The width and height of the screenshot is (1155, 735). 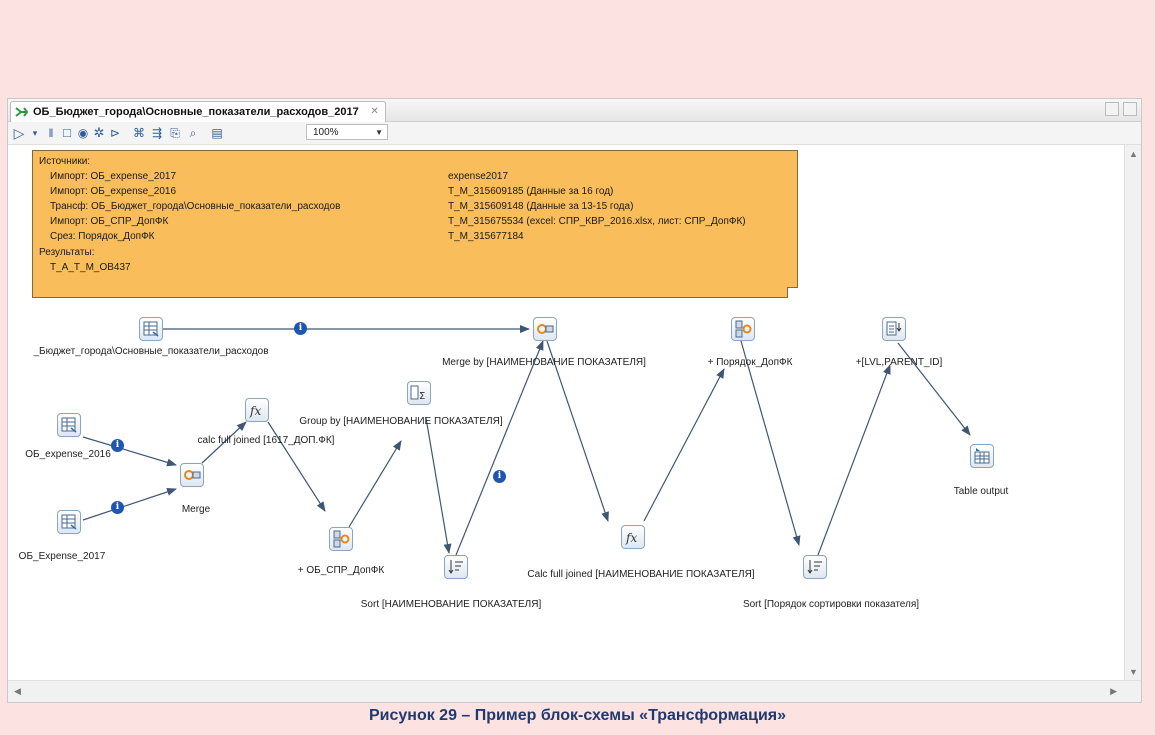 I want to click on step-expense-2017, so click(x=69, y=522).